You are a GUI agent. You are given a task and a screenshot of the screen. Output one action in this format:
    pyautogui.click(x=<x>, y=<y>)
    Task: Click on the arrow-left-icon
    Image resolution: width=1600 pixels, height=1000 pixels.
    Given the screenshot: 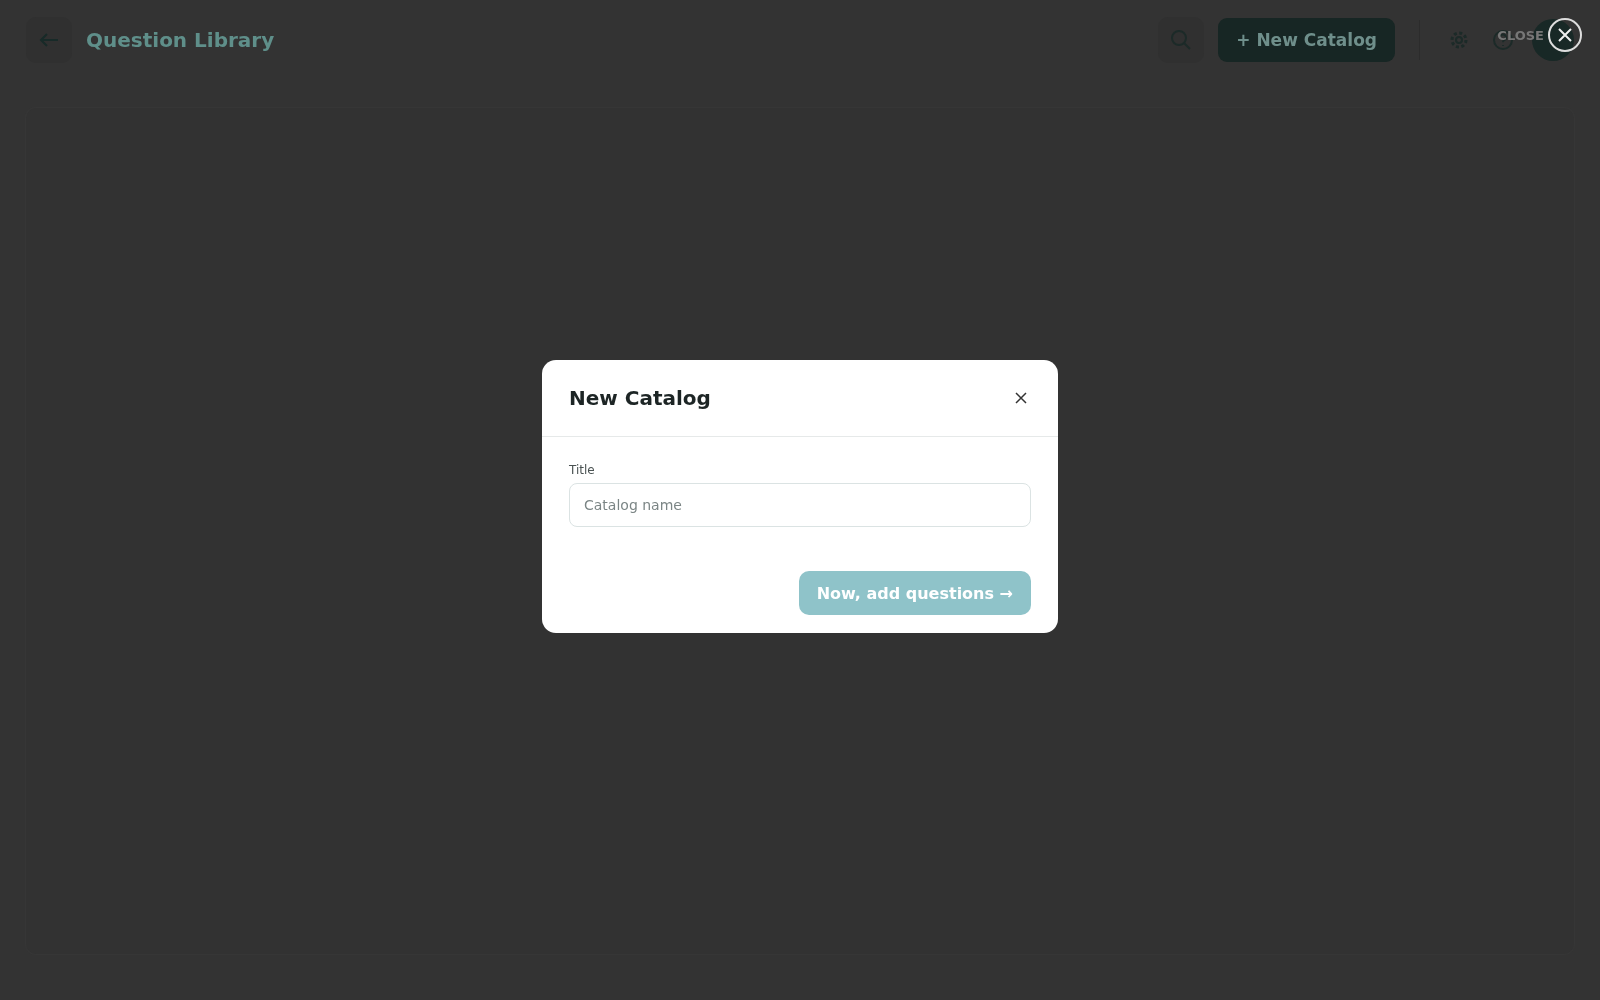 What is the action you would take?
    pyautogui.click(x=49, y=40)
    